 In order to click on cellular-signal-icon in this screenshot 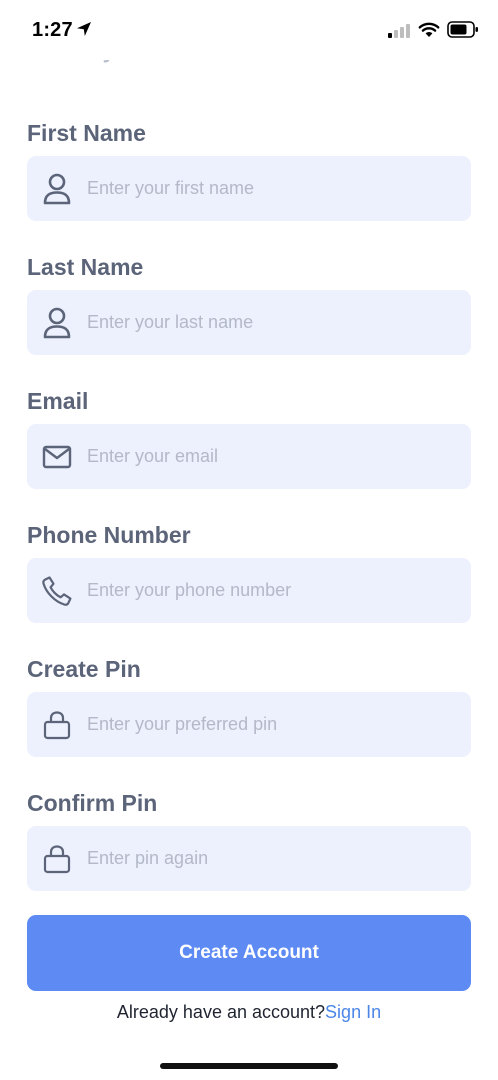, I will do `click(399, 31)`.